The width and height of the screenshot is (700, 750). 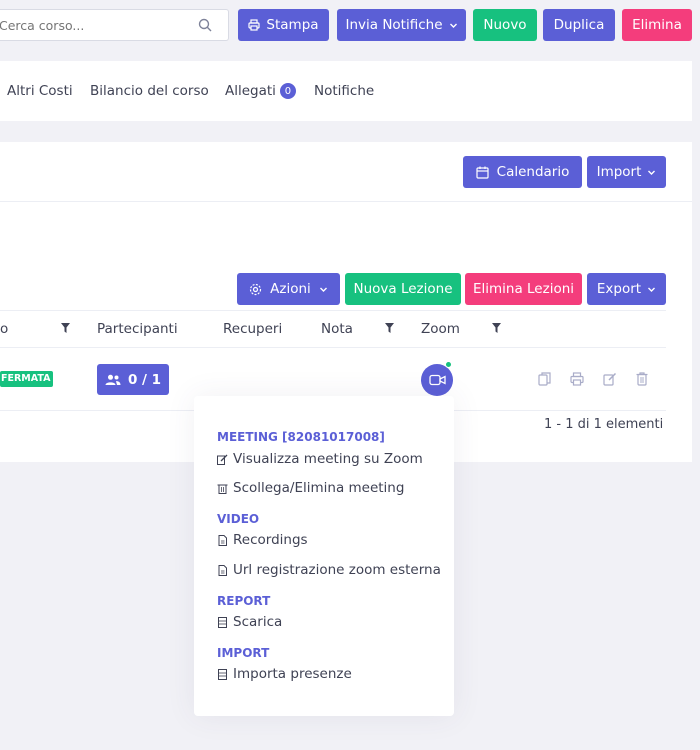 I want to click on table-header-top-border, so click(x=333, y=310).